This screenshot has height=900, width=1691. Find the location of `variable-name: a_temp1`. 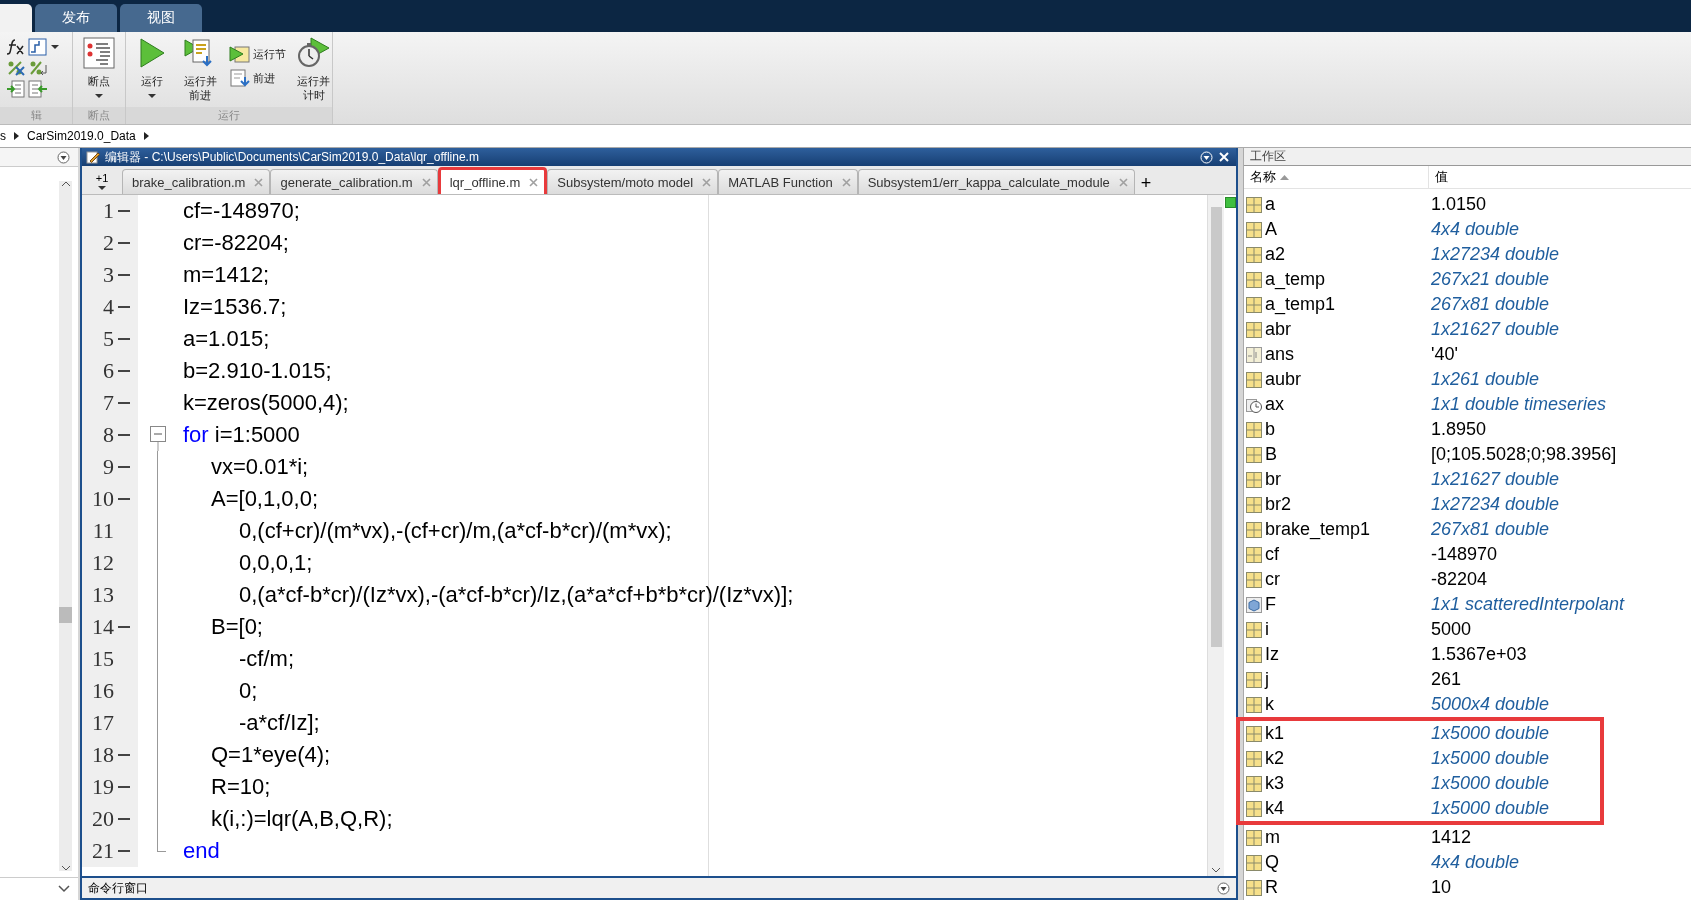

variable-name: a_temp1 is located at coordinates (1301, 304).